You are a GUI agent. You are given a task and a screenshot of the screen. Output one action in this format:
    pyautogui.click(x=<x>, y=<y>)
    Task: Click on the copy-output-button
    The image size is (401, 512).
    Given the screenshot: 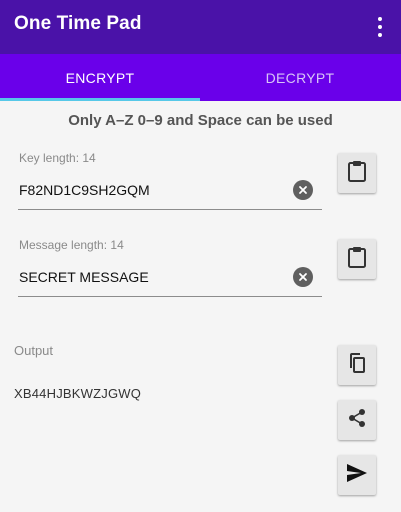 What is the action you would take?
    pyautogui.click(x=357, y=365)
    